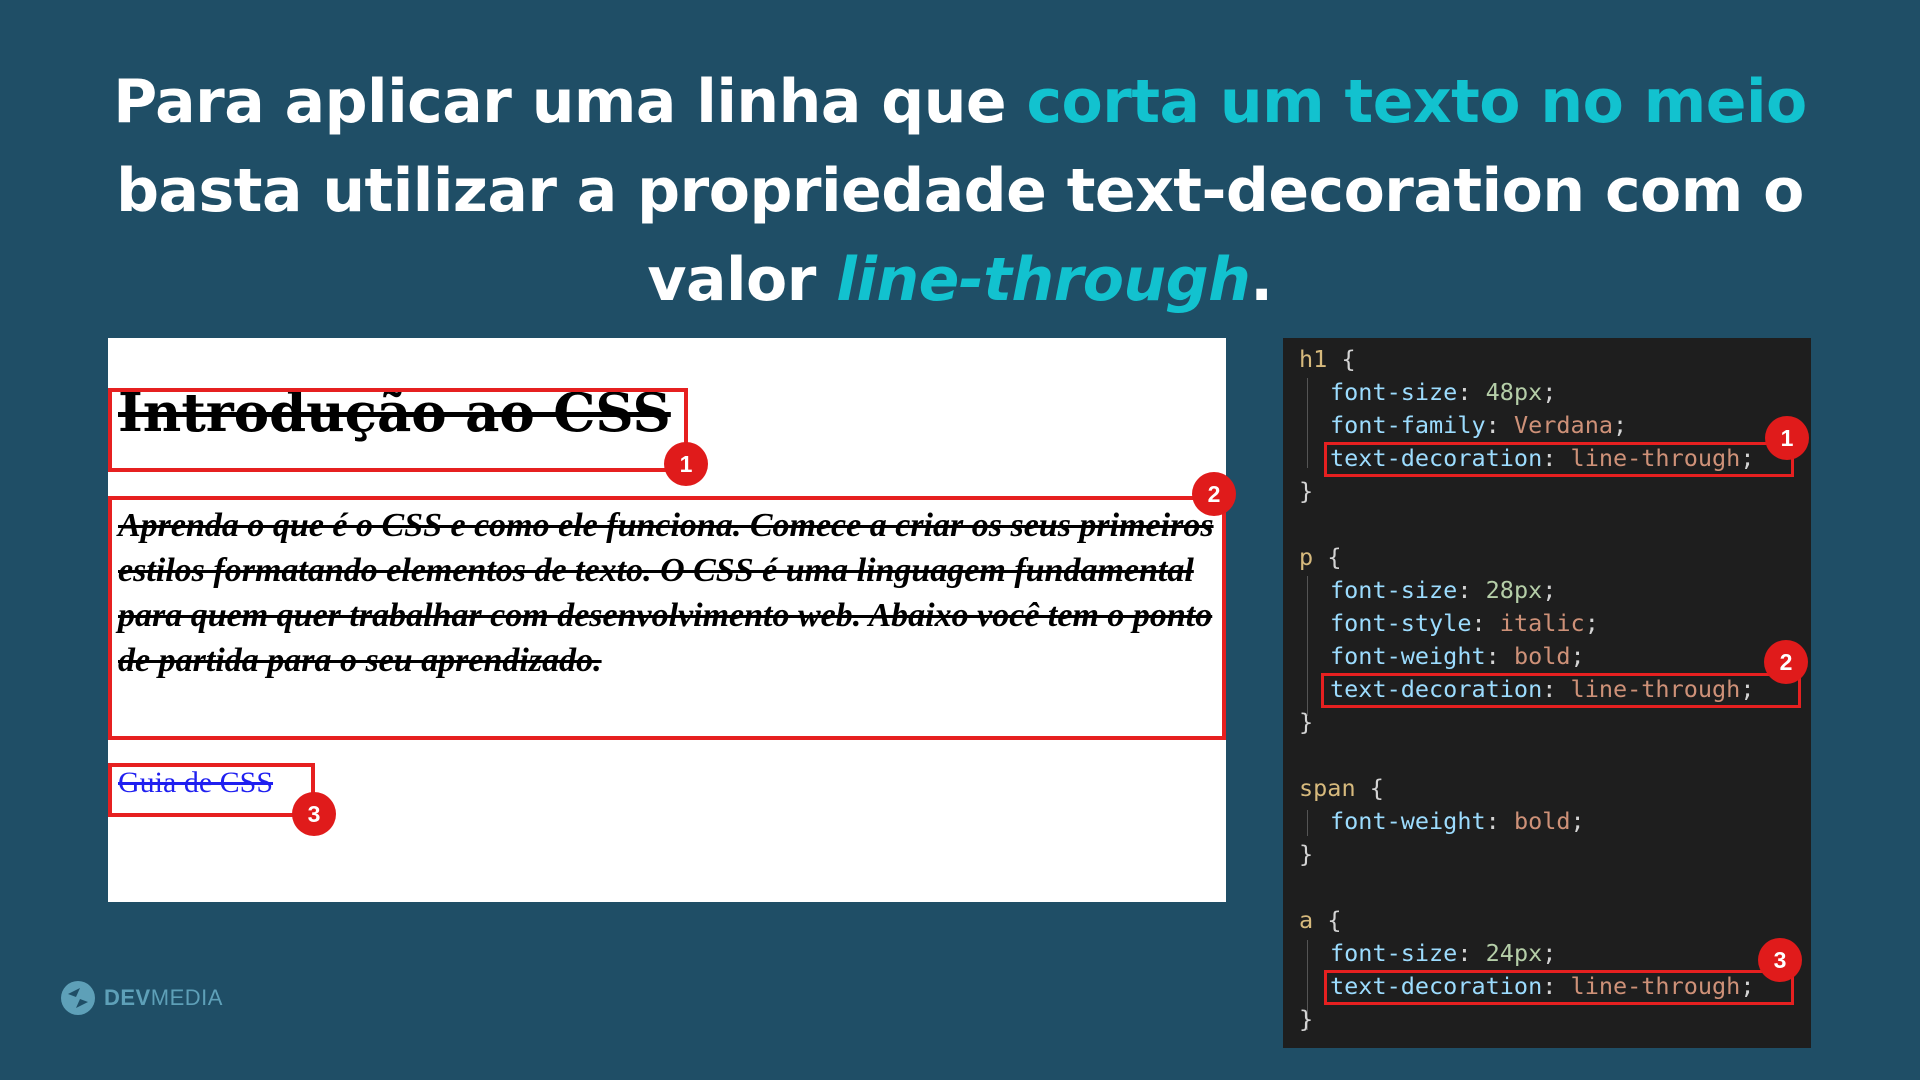  What do you see at coordinates (1780, 960) in the screenshot?
I see `code-marker-badge-3: 3` at bounding box center [1780, 960].